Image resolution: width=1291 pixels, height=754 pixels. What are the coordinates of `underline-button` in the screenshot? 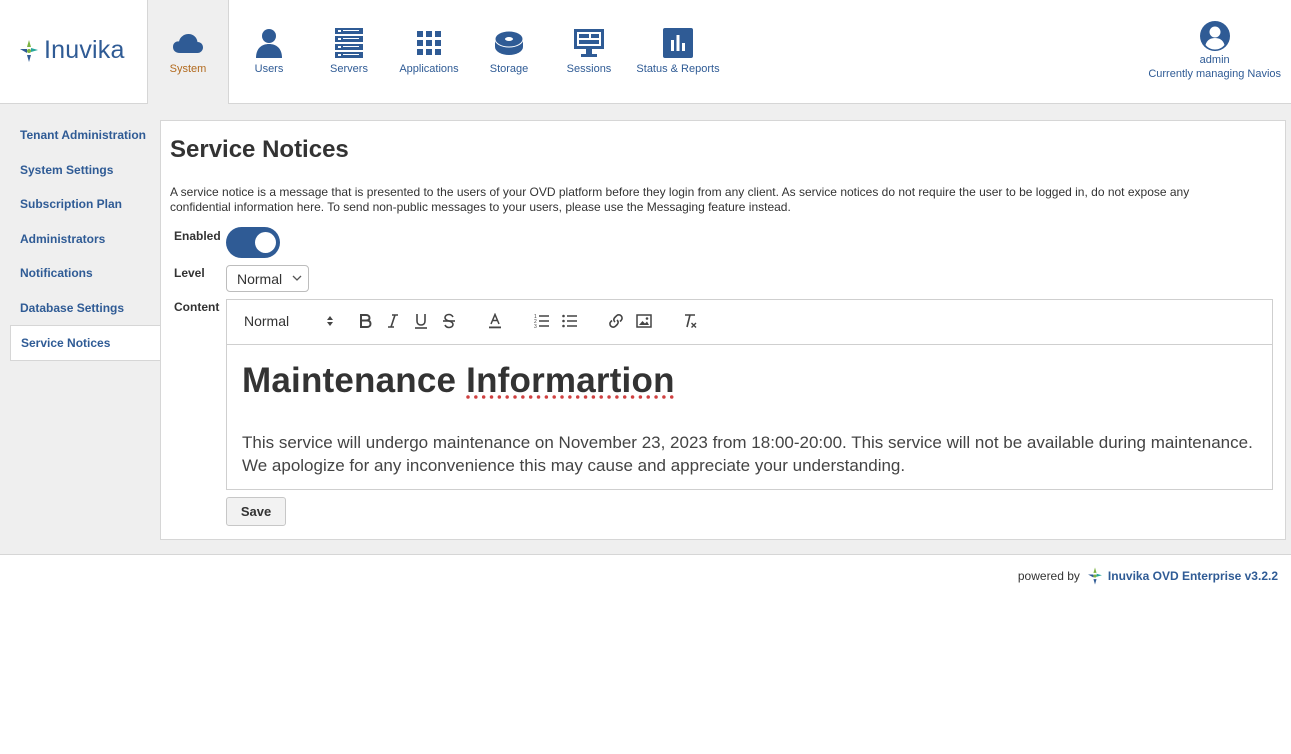 It's located at (421, 321).